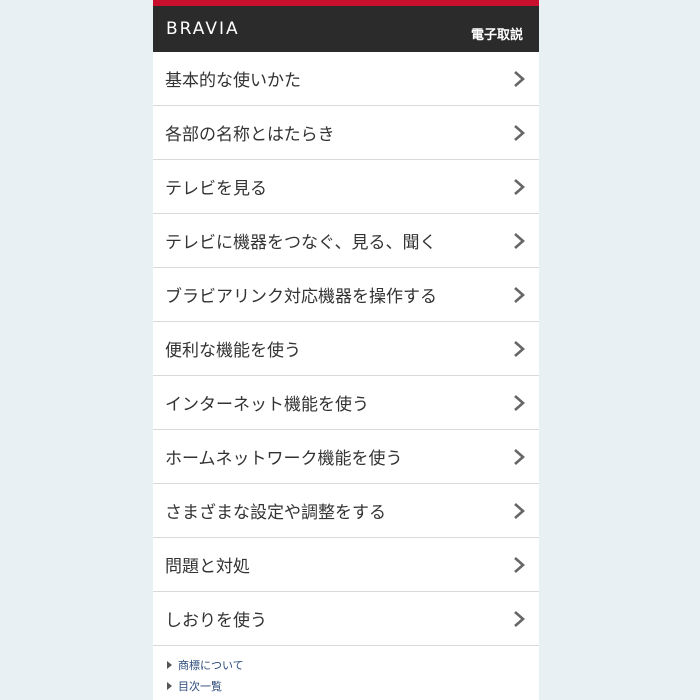 This screenshot has height=700, width=700. I want to click on menu-item-label: インターネット機能を使う, so click(267, 405).